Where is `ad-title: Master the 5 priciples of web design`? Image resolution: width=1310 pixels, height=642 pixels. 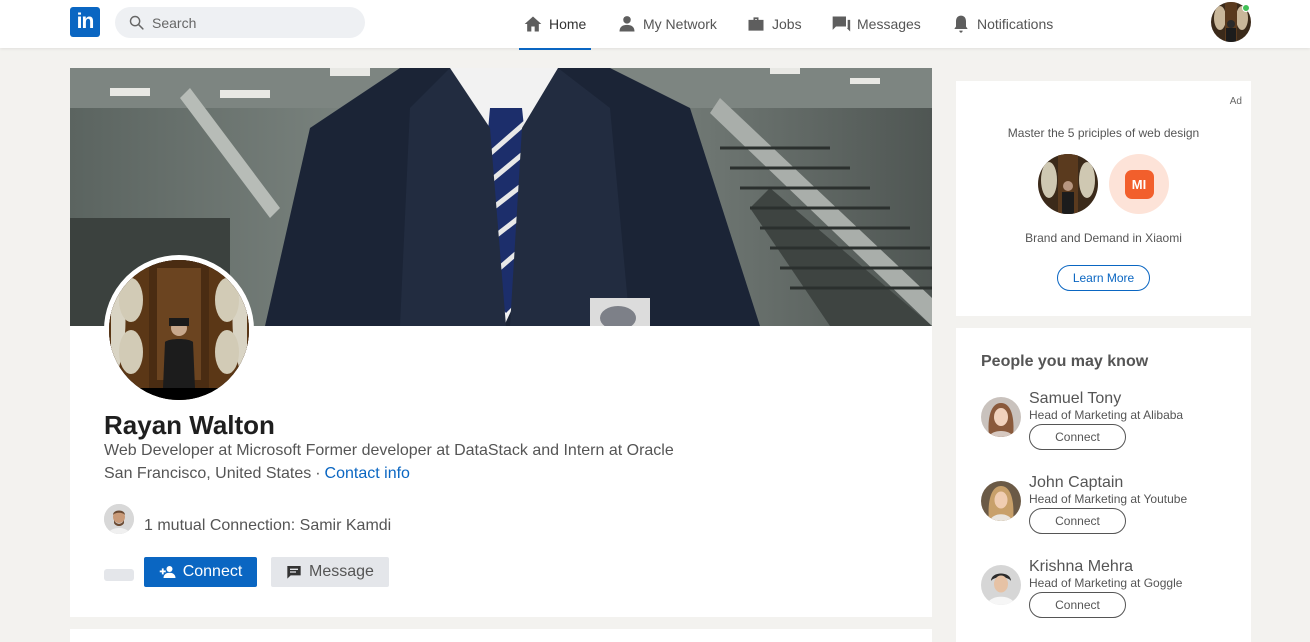
ad-title: Master the 5 priciples of web design is located at coordinates (1103, 133).